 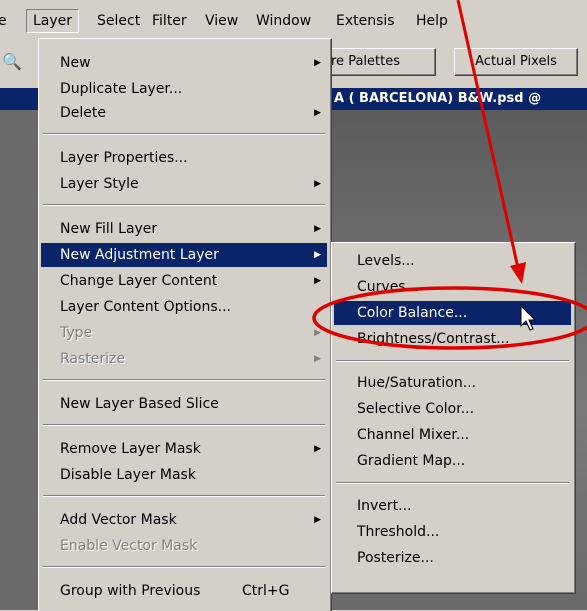 What do you see at coordinates (128, 475) in the screenshot?
I see `menu-item-label: Disable Layer Mask` at bounding box center [128, 475].